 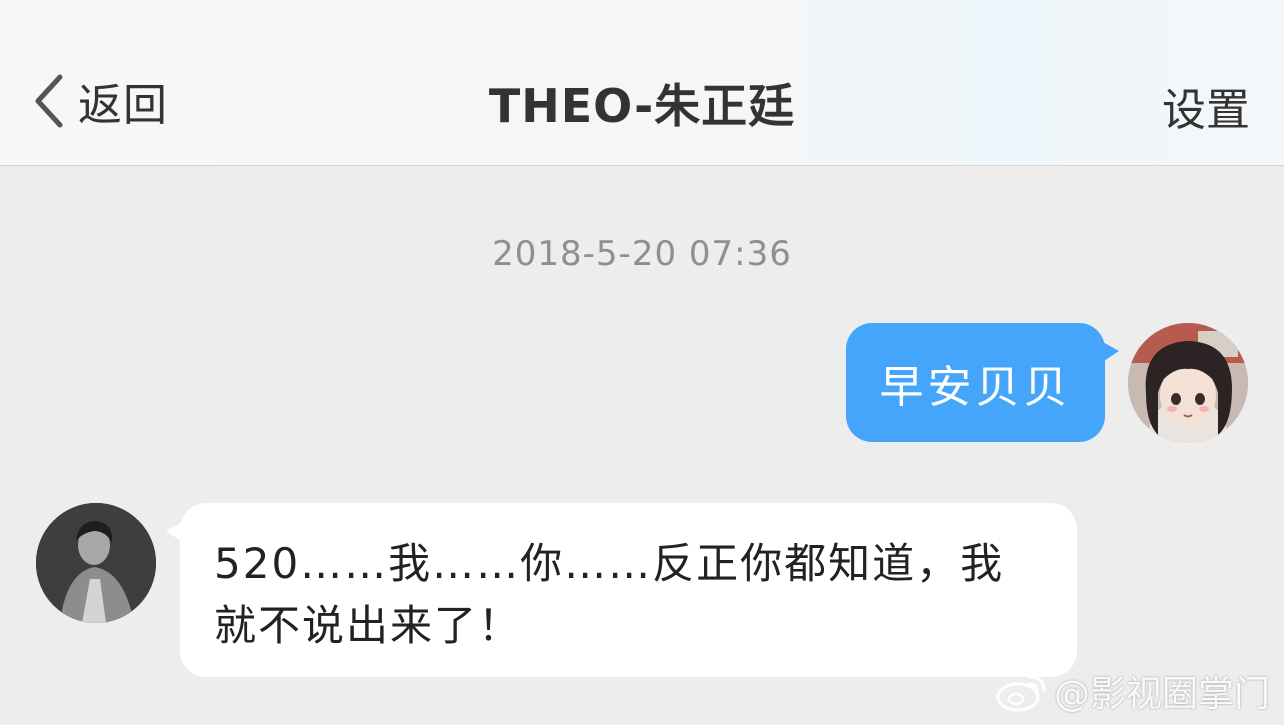 I want to click on page-title: THEO-朱正廷, so click(x=642, y=106).